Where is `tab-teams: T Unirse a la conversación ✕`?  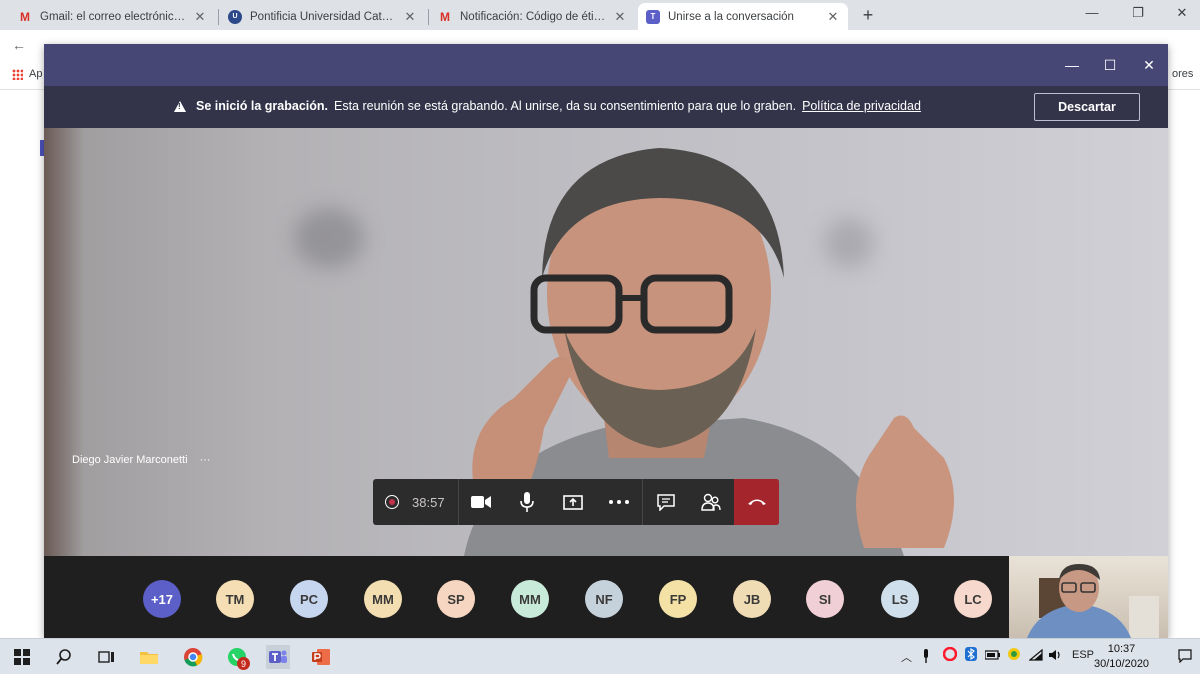
tab-teams: T Unirse a la conversación ✕ is located at coordinates (743, 16).